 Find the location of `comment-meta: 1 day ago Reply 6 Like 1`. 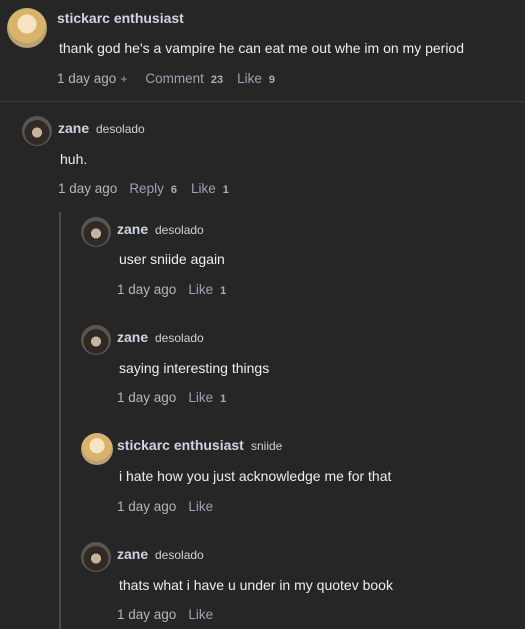

comment-meta: 1 day ago Reply 6 Like 1 is located at coordinates (150, 188).